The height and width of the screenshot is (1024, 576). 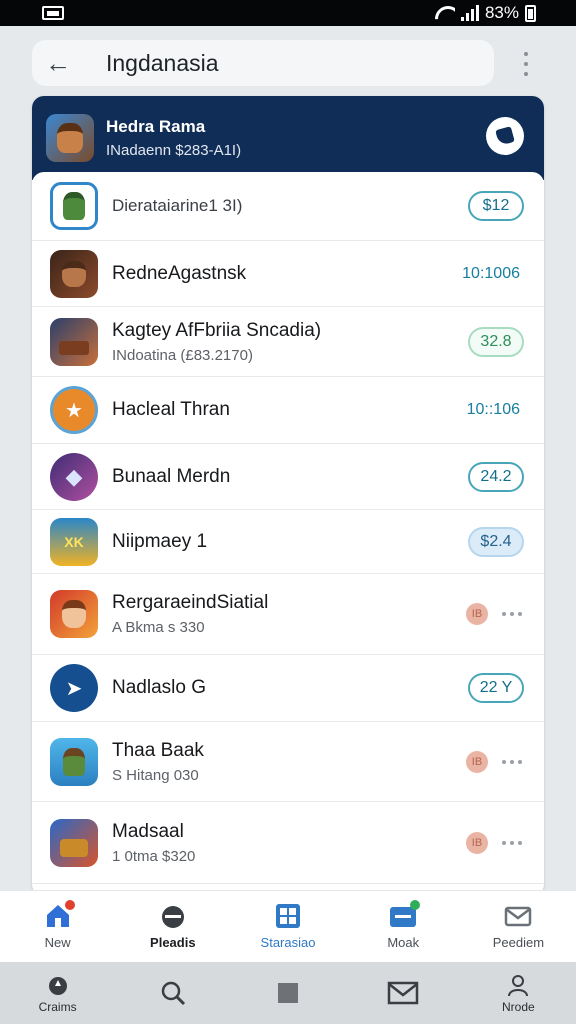 What do you see at coordinates (288, 138) in the screenshot?
I see `featured-header: Hedra Rama INadaenn $283-A1I)` at bounding box center [288, 138].